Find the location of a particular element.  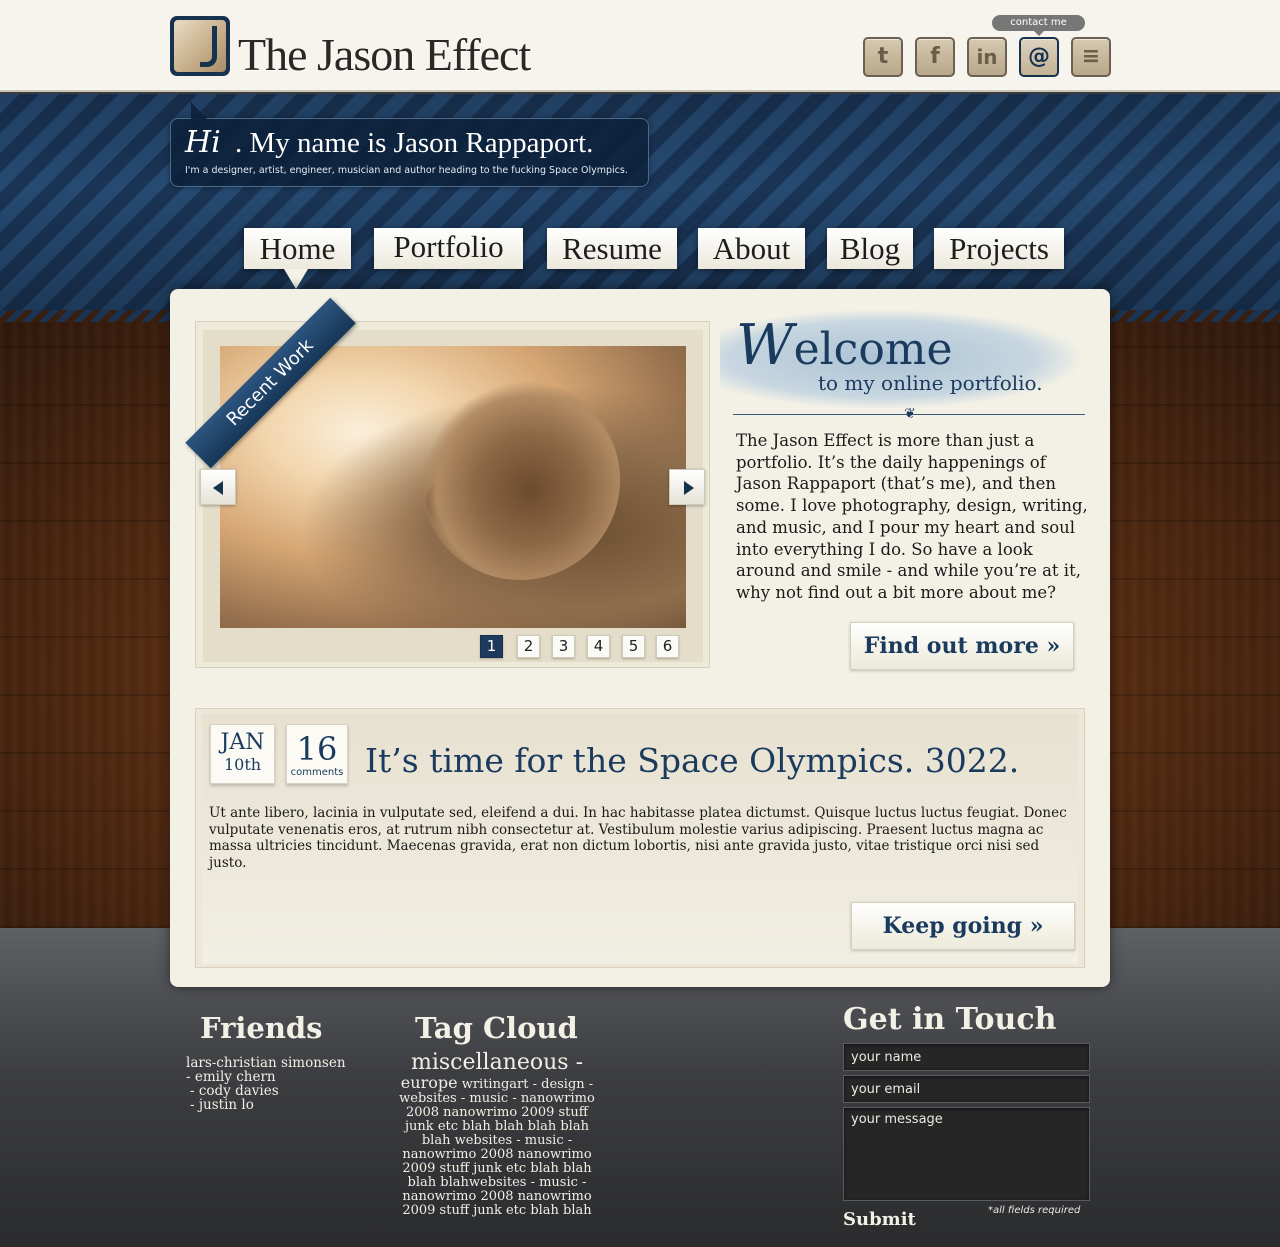

arrow-left-icon is located at coordinates (218, 488).